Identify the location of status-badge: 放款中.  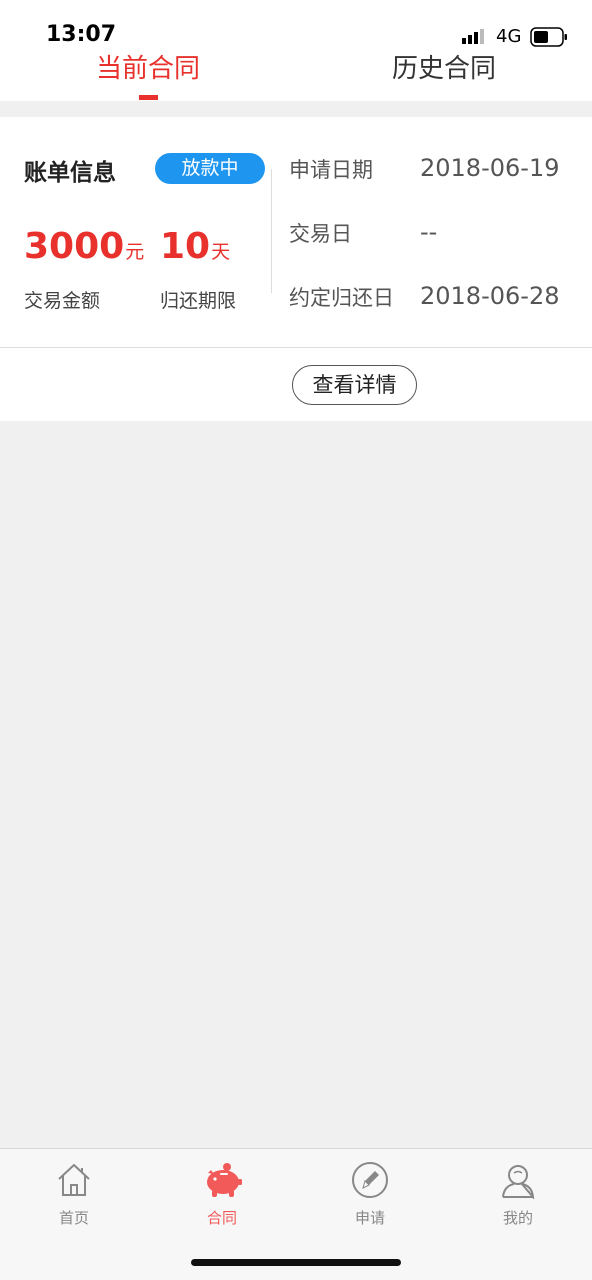
(210, 168).